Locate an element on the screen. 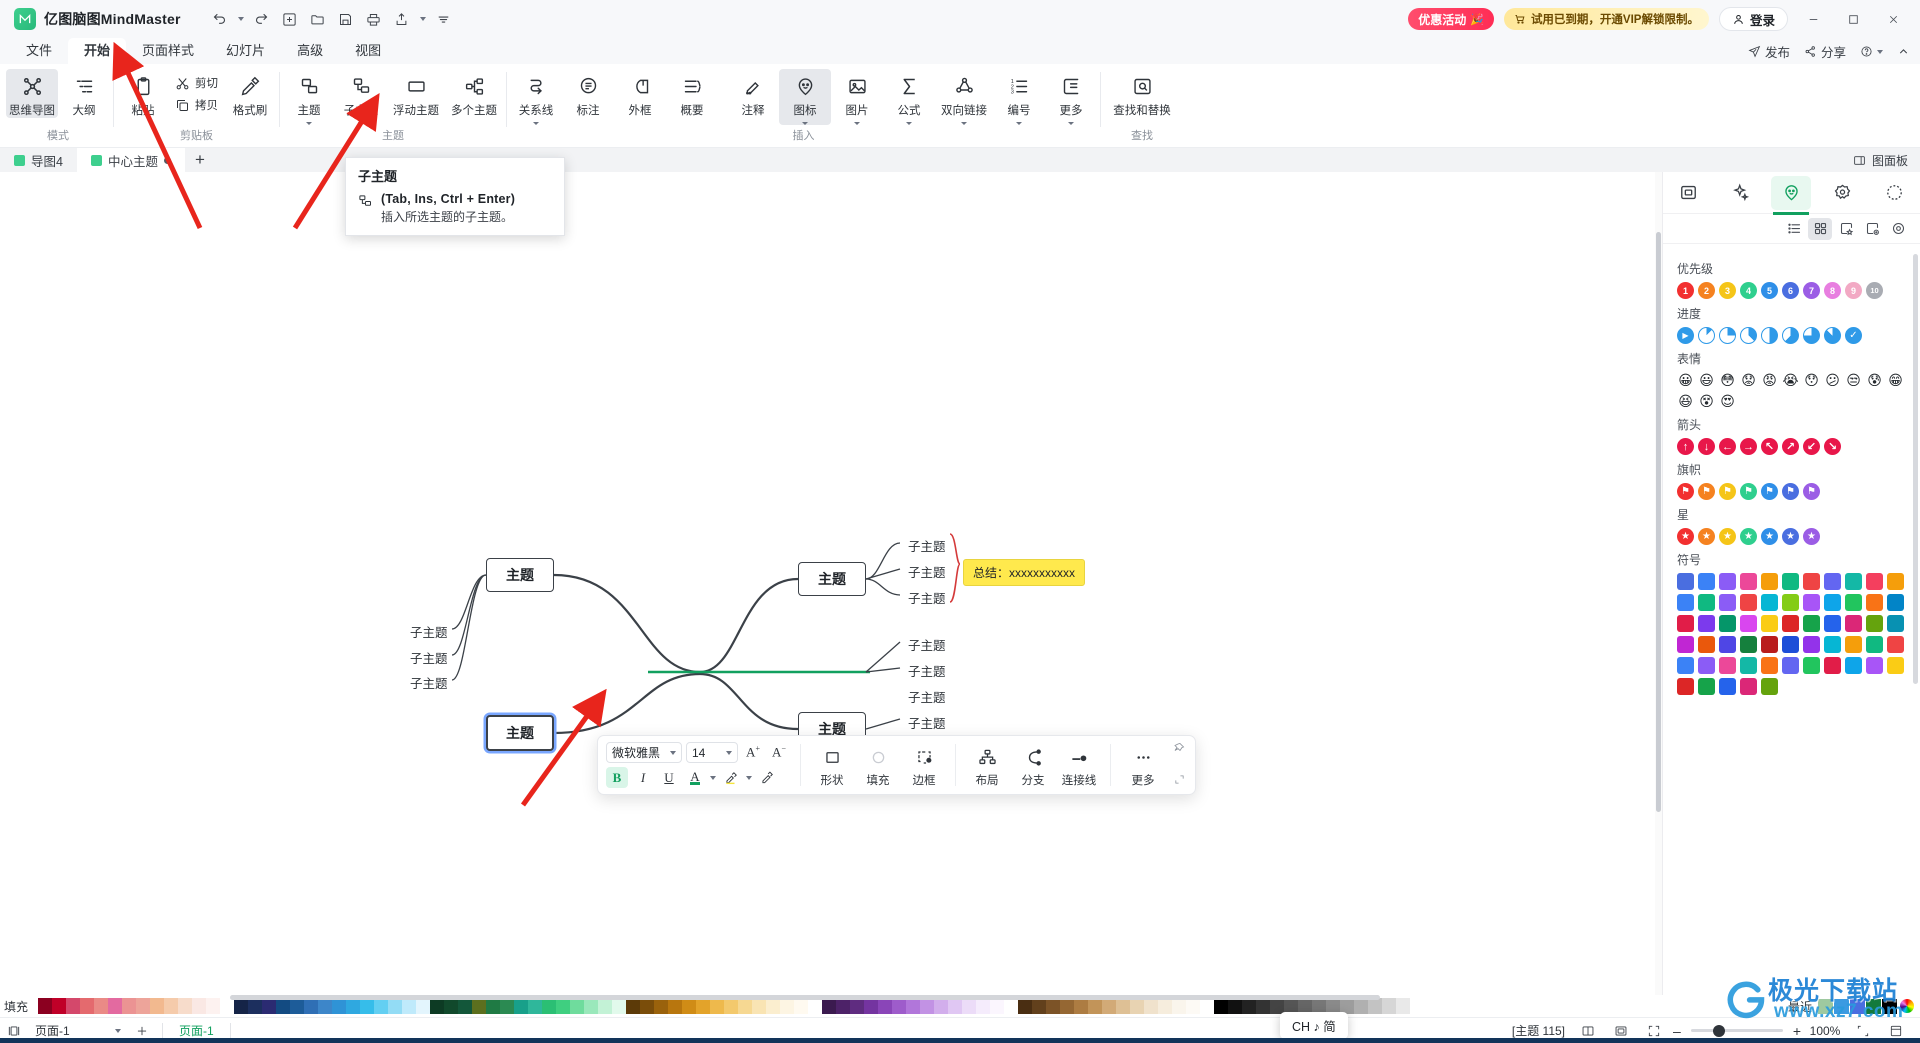 This screenshot has height=1043, width=1920. ribbon-callout-button: 标注 is located at coordinates (588, 93).